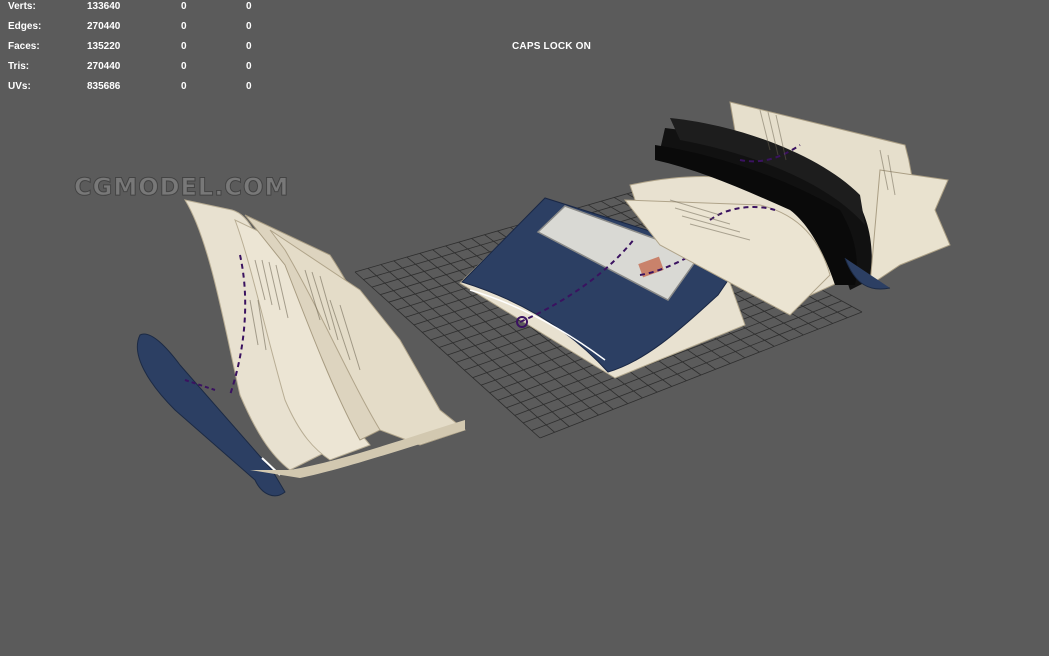 The image size is (1049, 656). Describe the element at coordinates (181, 187) in the screenshot. I see `watermark-text: CGMODEL.COM` at that location.